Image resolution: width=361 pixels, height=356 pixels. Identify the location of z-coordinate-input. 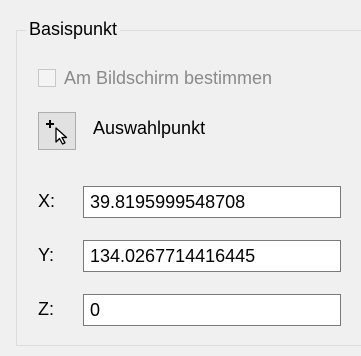
(212, 310).